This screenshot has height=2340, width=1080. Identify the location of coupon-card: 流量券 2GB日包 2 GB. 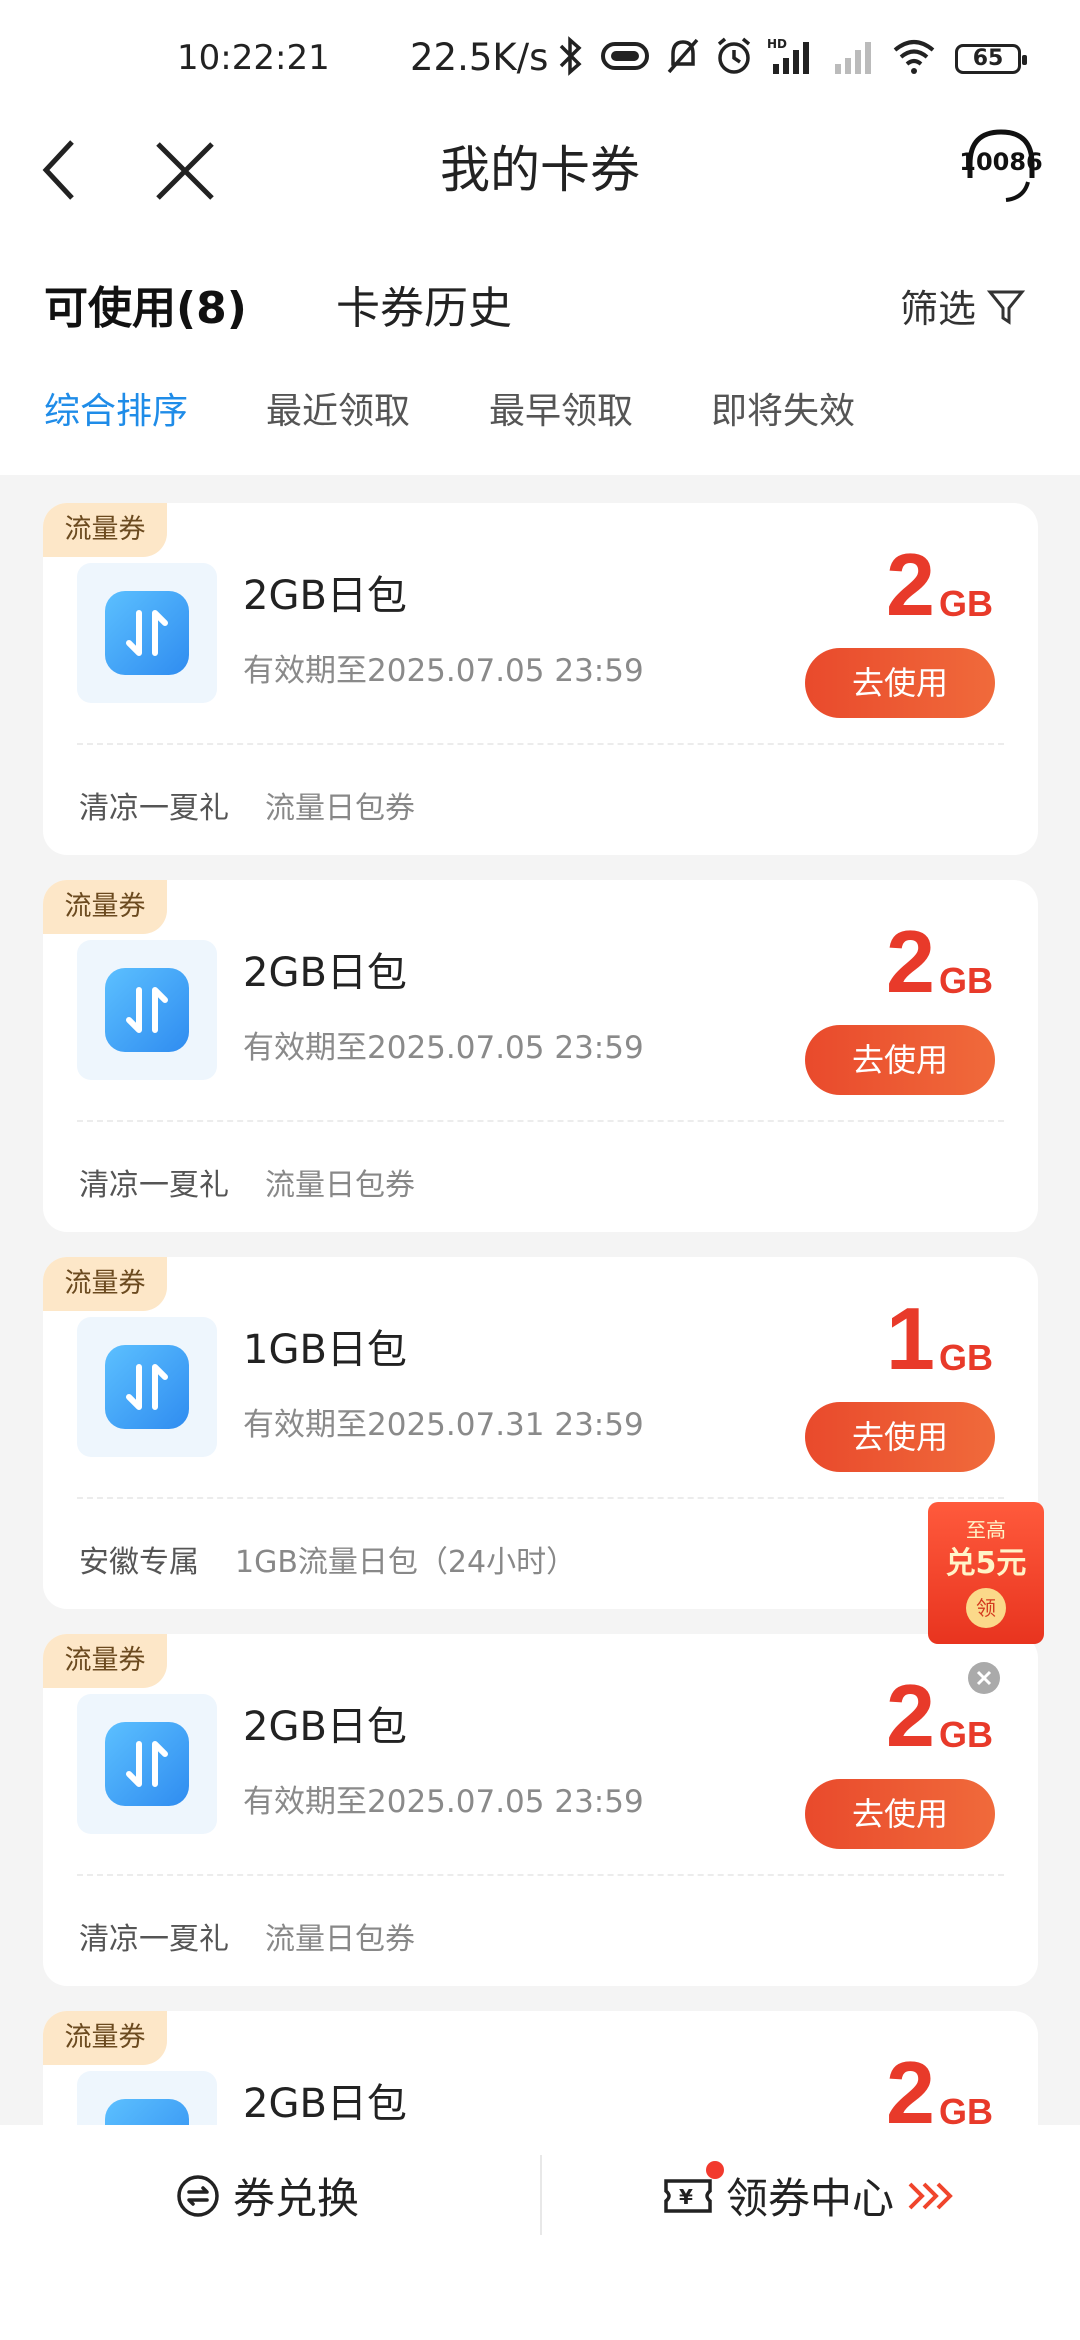
(540, 2068).